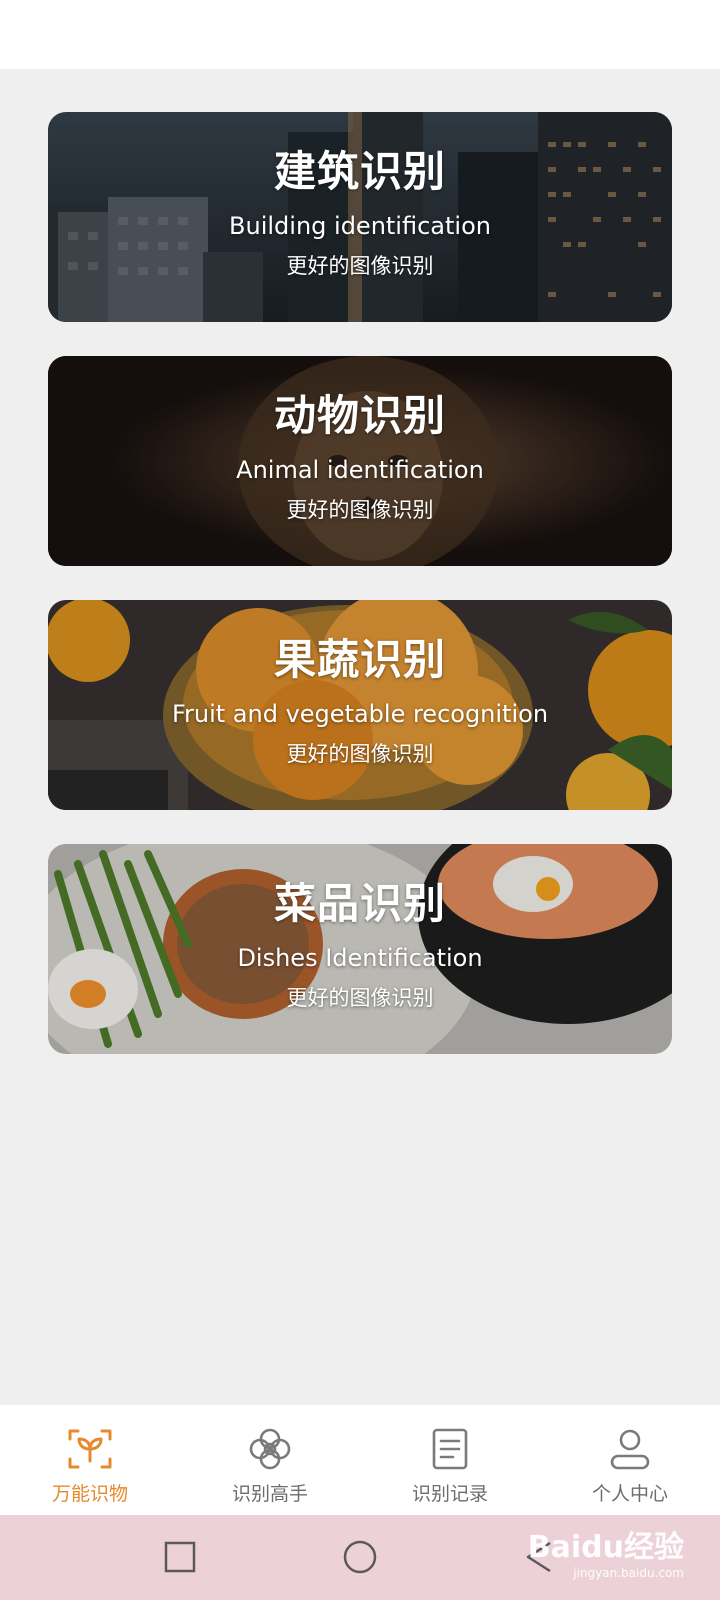  Describe the element at coordinates (359, 171) in the screenshot. I see `card-title: 建筑识别` at that location.